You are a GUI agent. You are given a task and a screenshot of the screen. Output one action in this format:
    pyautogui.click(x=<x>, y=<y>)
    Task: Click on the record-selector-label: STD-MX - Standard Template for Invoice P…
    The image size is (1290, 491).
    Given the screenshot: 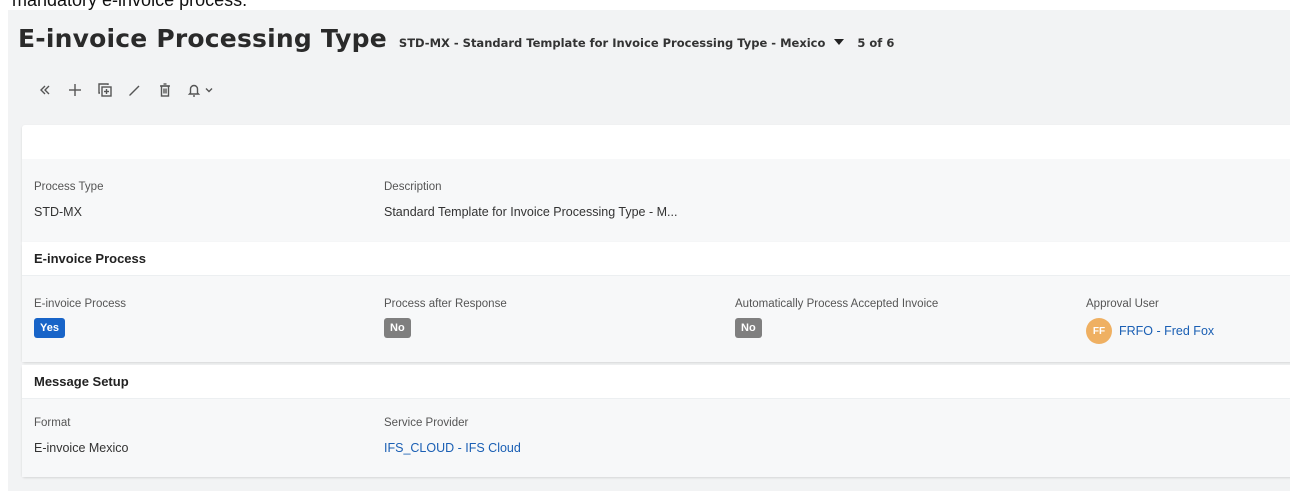 What is the action you would take?
    pyautogui.click(x=612, y=43)
    